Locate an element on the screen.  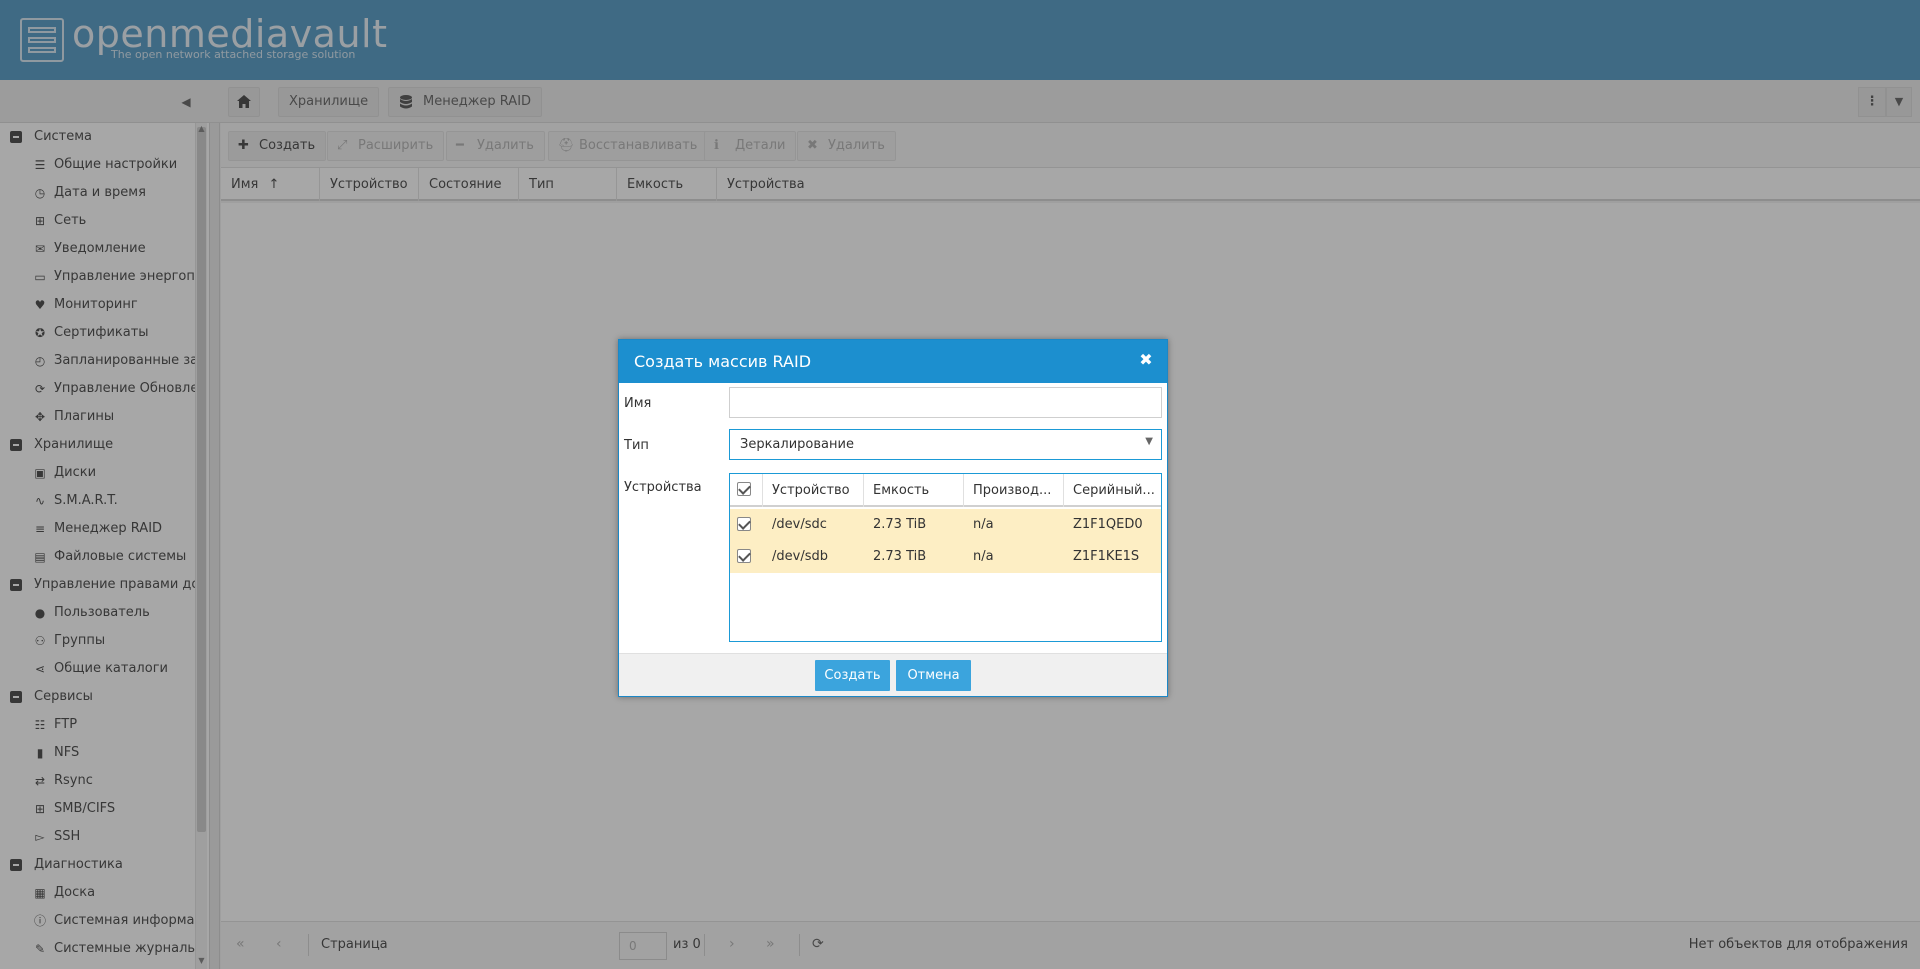
dialog-create-button: Создать is located at coordinates (852, 675).